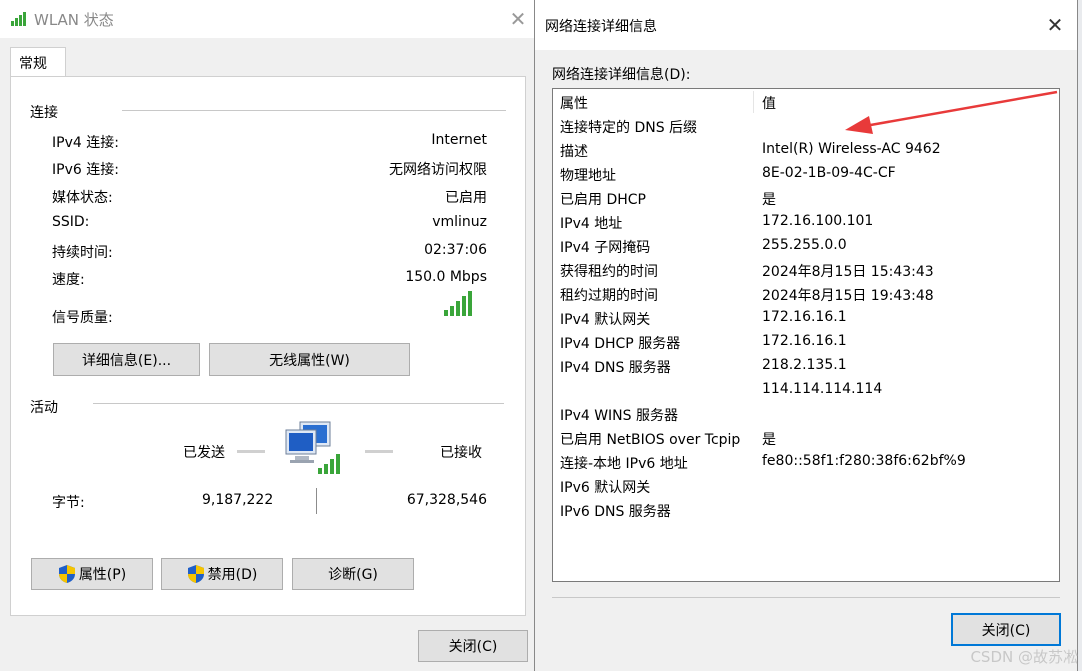  What do you see at coordinates (309, 359) in the screenshot?
I see `wireless-properties-button: 无线属性(W)` at bounding box center [309, 359].